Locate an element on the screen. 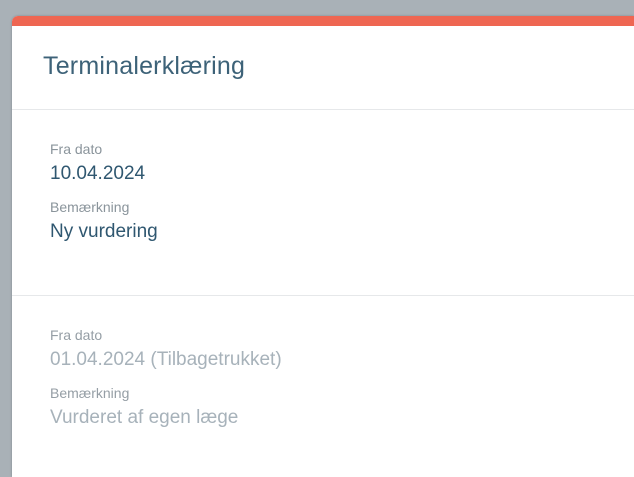 This screenshot has width=634, height=477. card-accent-bar is located at coordinates (323, 21).